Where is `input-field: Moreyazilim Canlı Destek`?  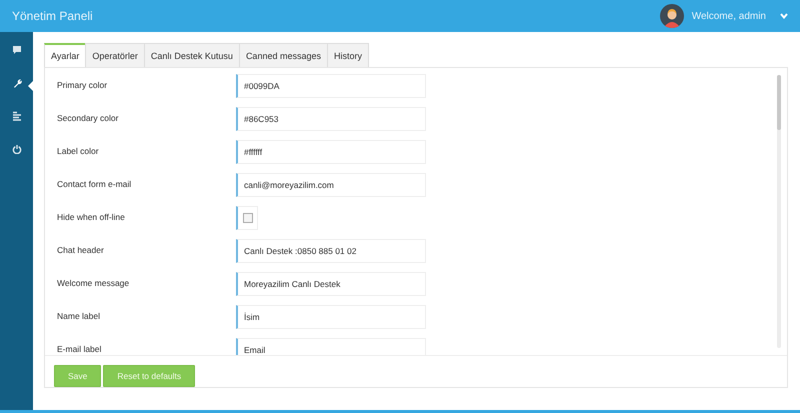 input-field: Moreyazilim Canlı Destek is located at coordinates (331, 284).